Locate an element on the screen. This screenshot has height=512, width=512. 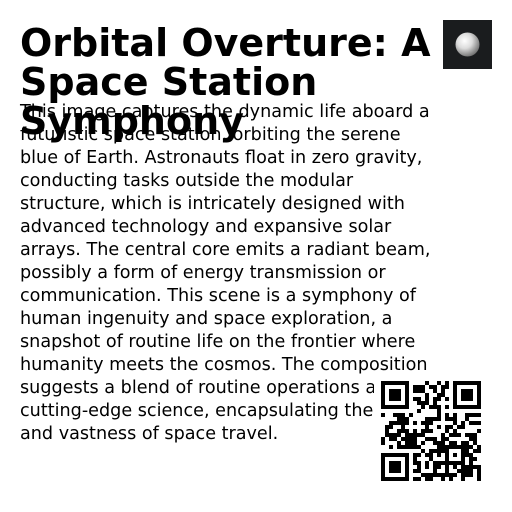
qr-code is located at coordinates (431, 431).